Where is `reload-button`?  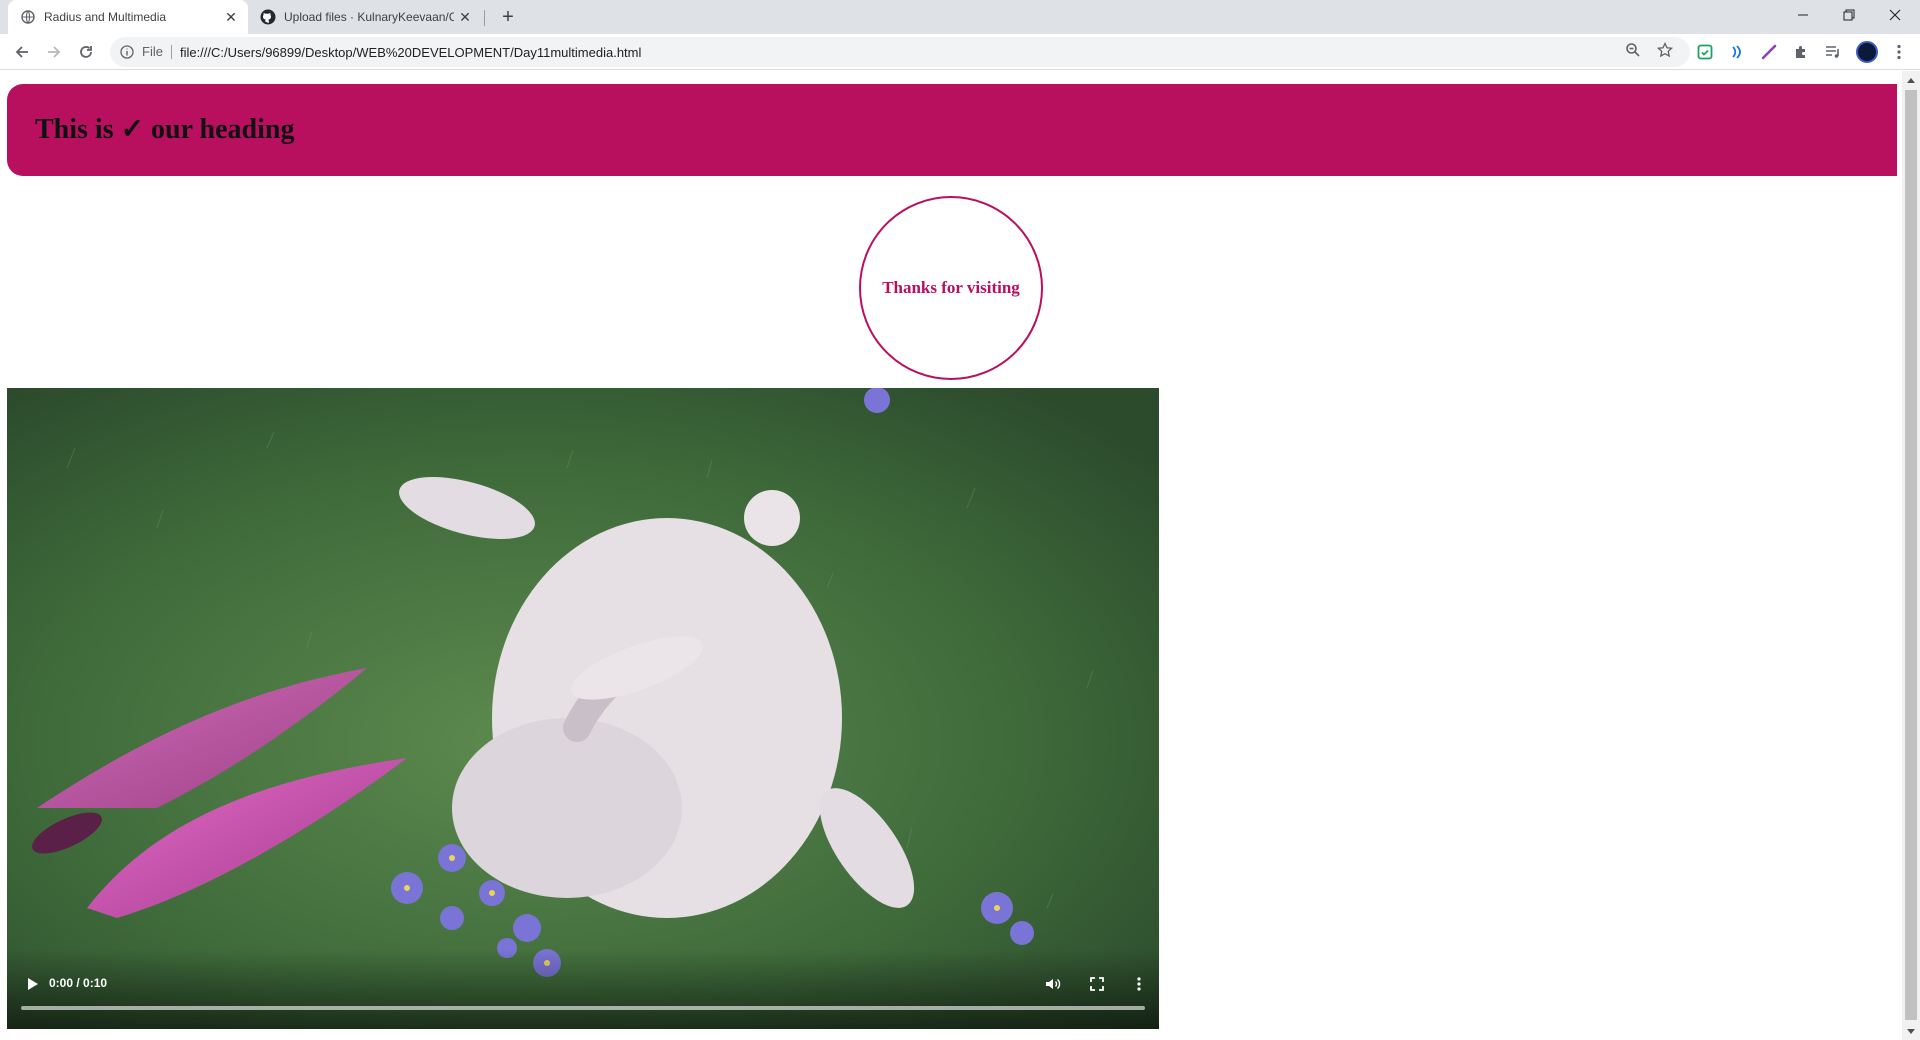
reload-button is located at coordinates (86, 52).